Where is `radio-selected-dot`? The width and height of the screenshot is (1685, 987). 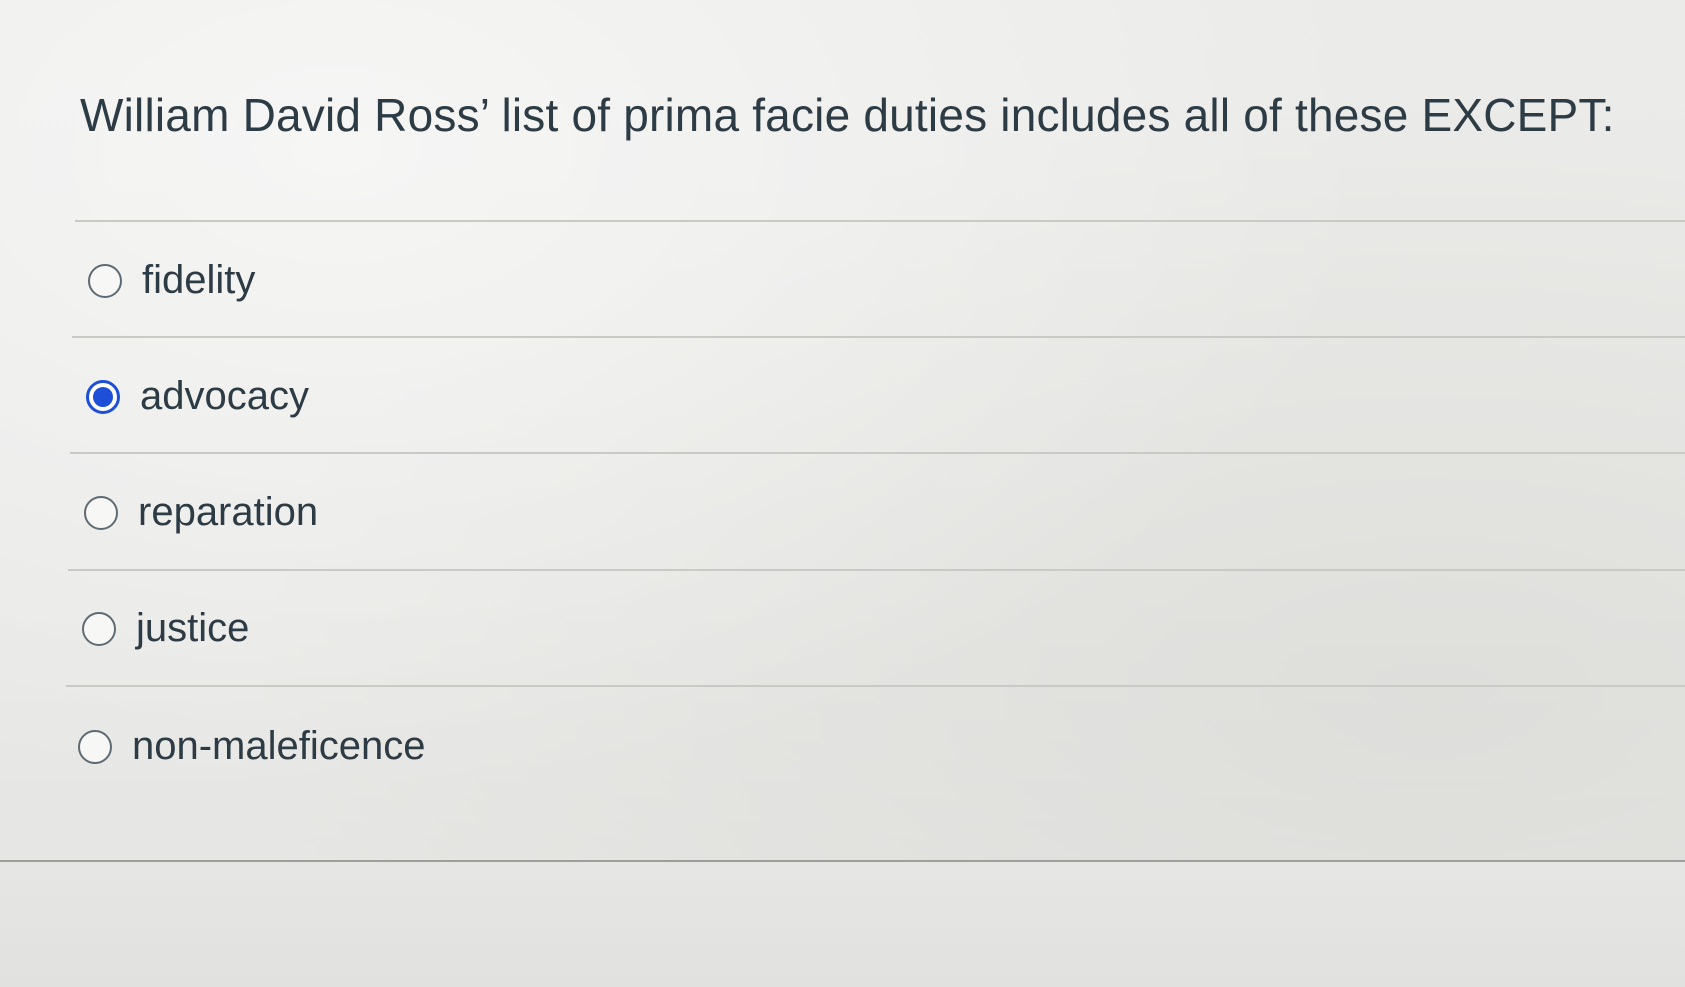
radio-selected-dot is located at coordinates (103, 396).